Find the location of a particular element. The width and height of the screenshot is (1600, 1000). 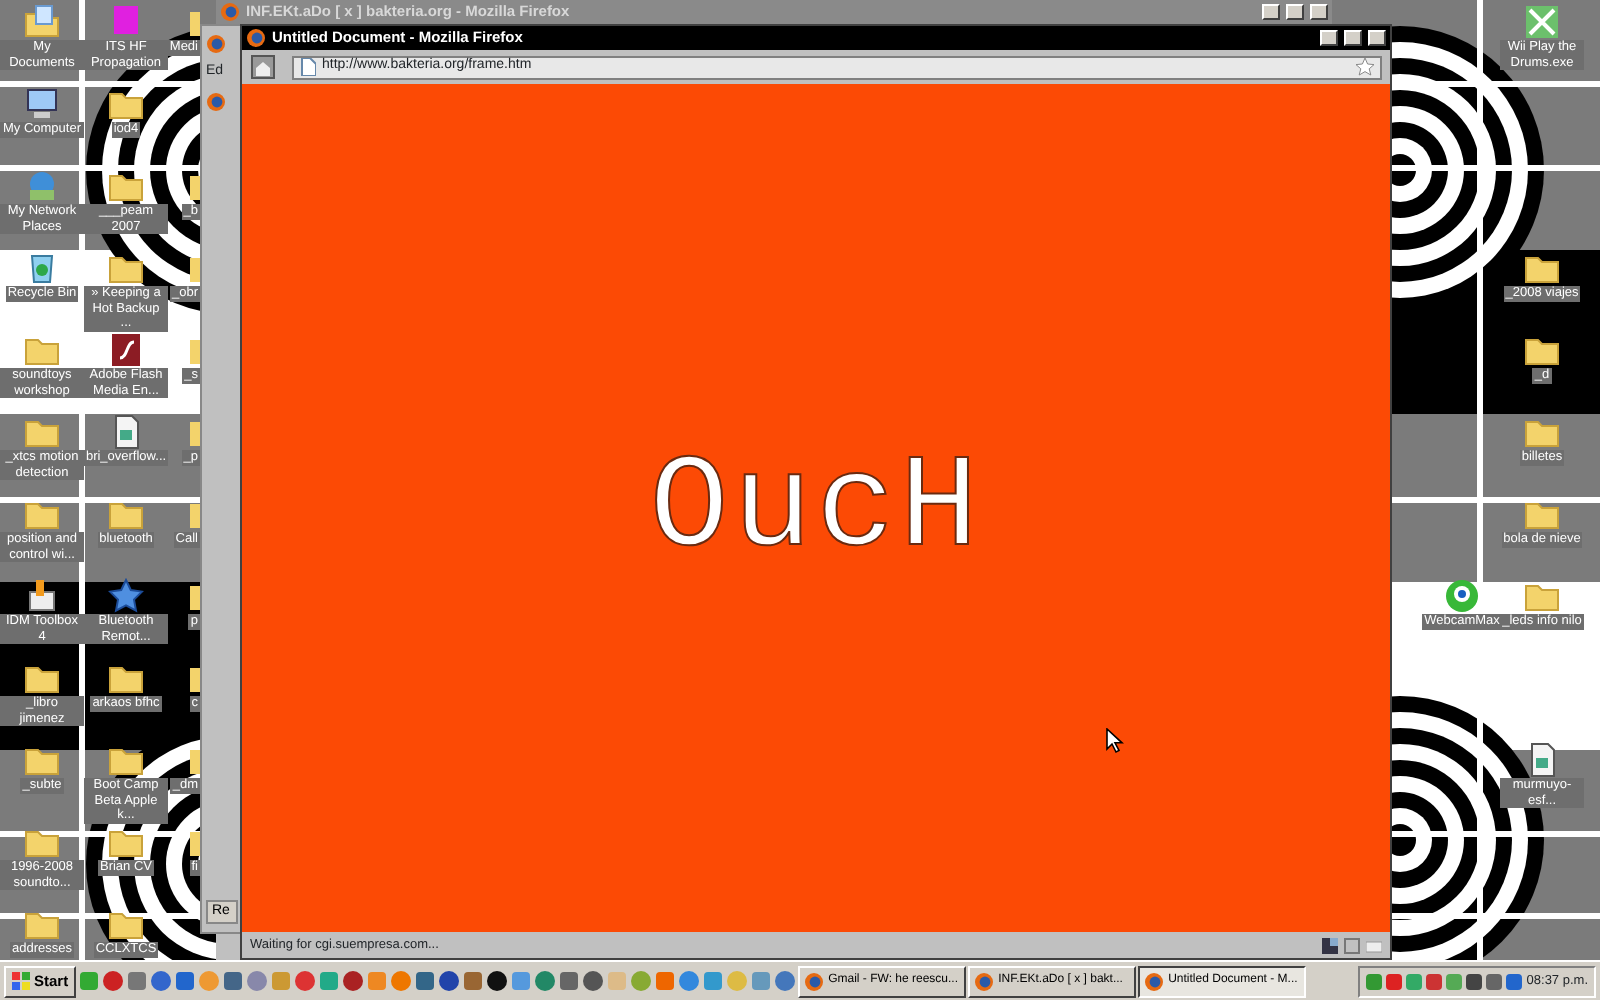

network-icon is located at coordinates (42, 186).